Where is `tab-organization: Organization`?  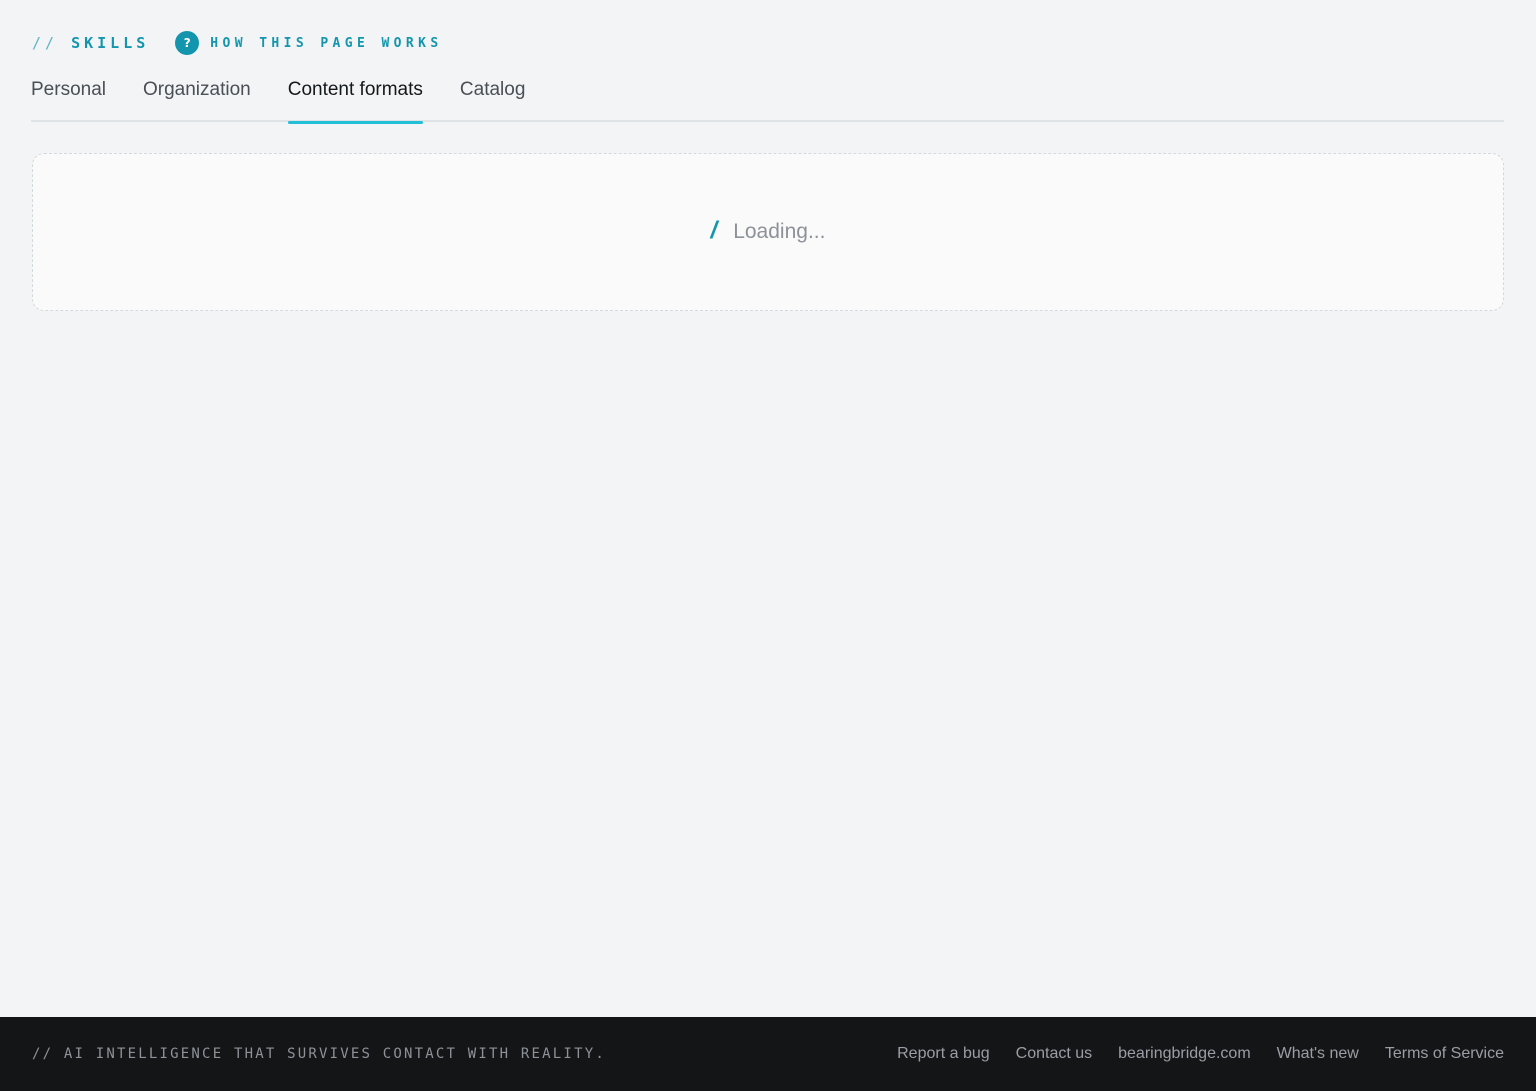
tab-organization: Organization is located at coordinates (197, 96).